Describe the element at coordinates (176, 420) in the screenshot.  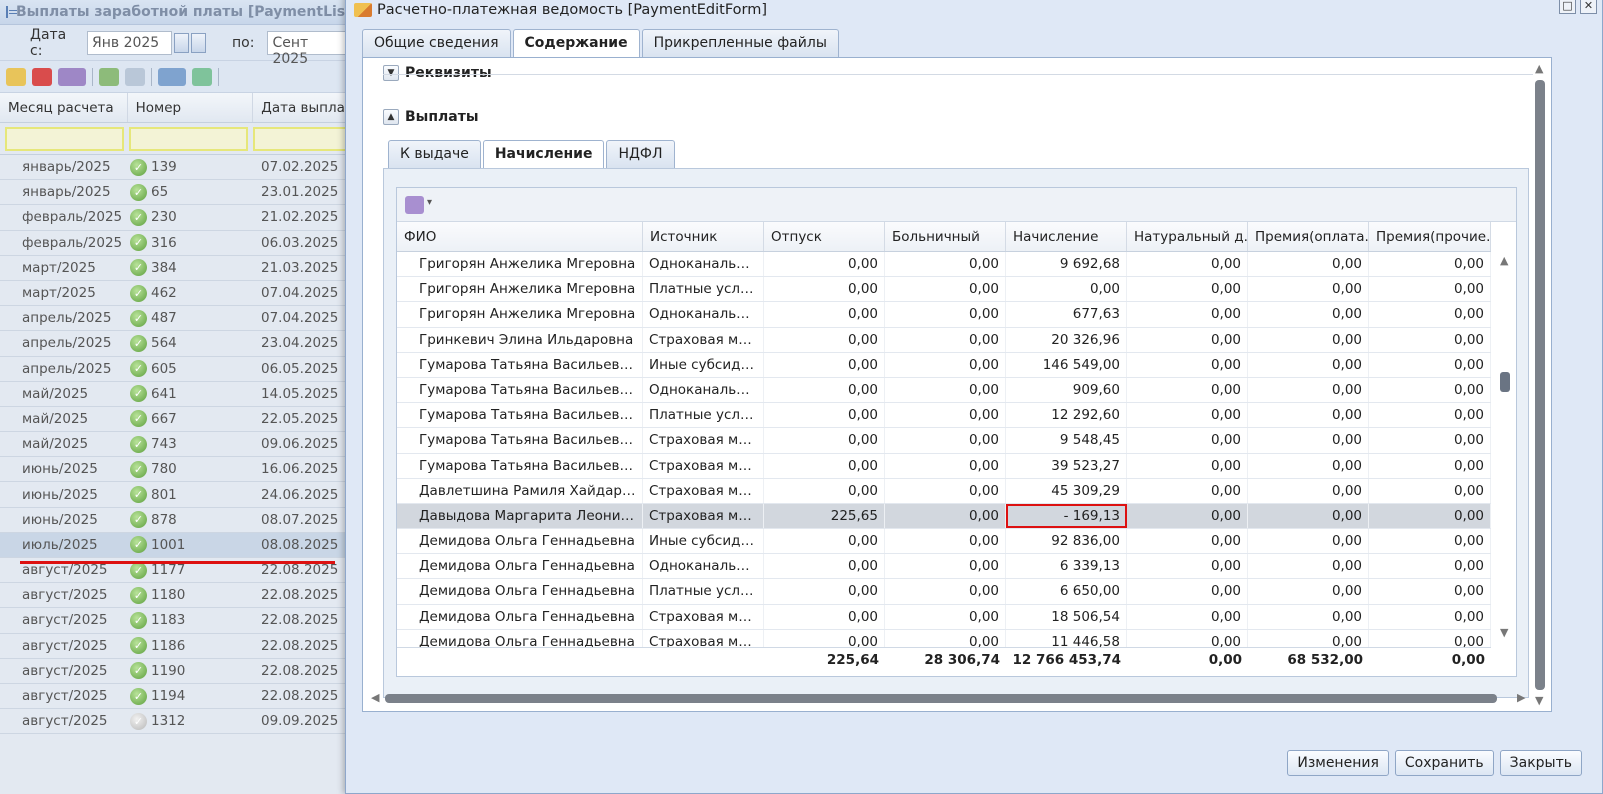
I see `table-row: май/2025 ✓ 667 22.05.2025` at that location.